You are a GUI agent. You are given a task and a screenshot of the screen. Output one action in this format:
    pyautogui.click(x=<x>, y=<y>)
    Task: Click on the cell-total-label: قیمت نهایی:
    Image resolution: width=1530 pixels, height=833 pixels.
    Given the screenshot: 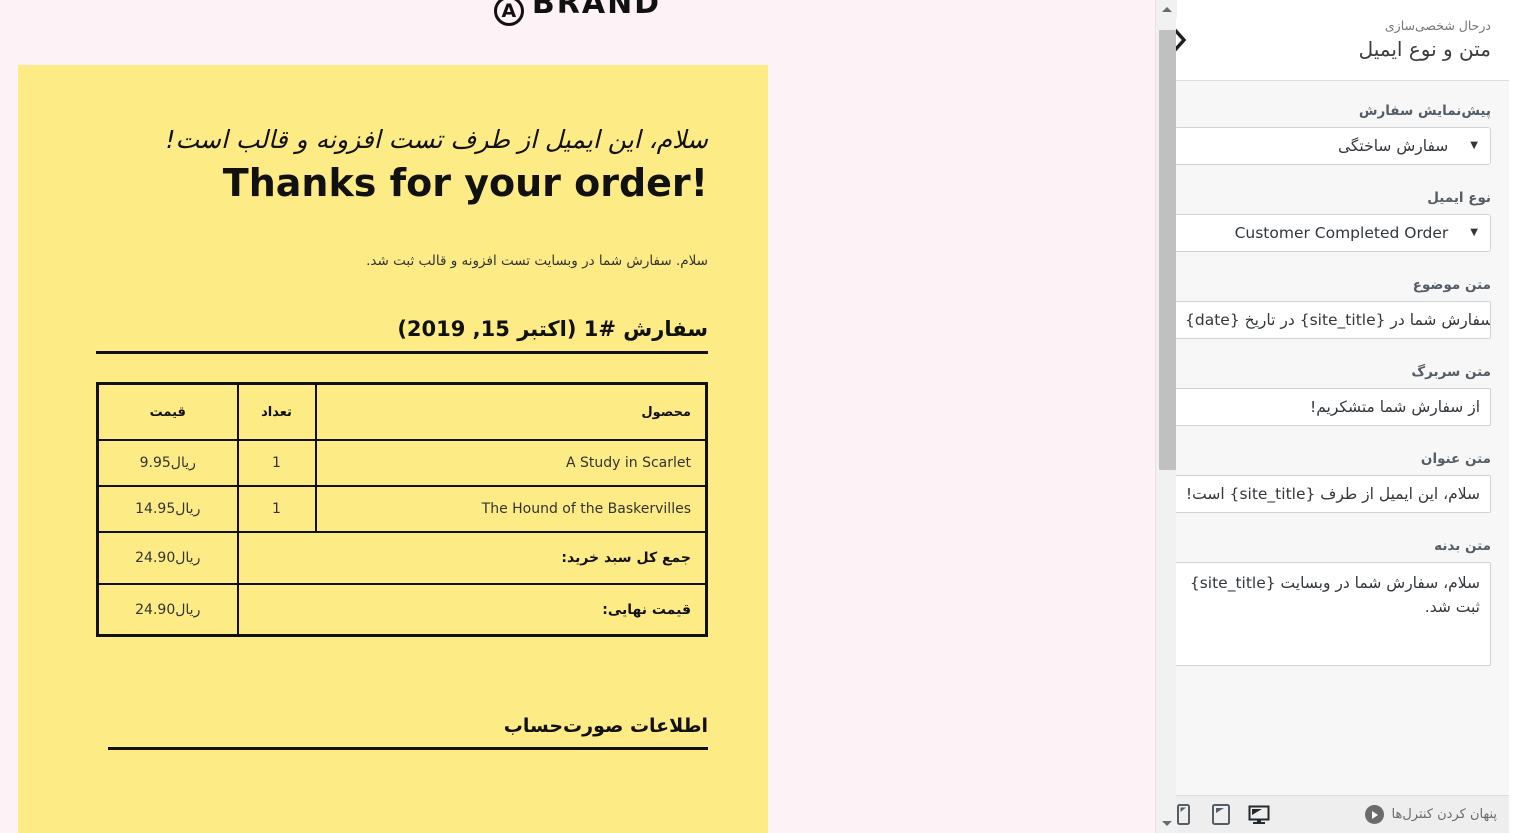 What is the action you would take?
    pyautogui.click(x=472, y=609)
    